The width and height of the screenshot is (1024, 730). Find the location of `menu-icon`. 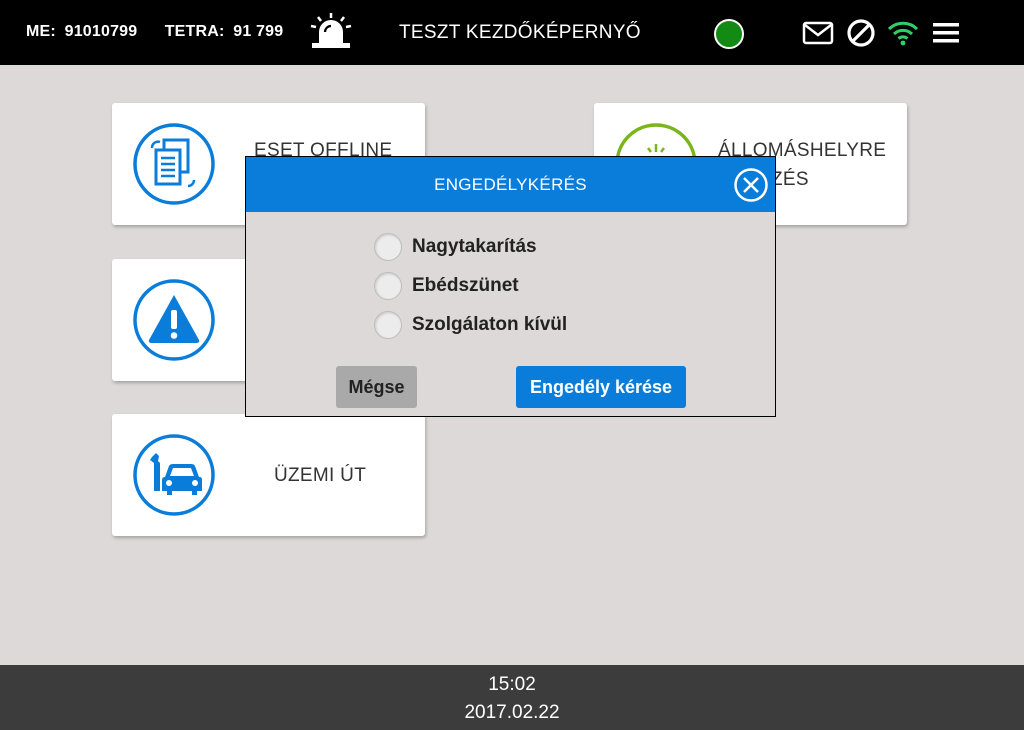

menu-icon is located at coordinates (946, 33).